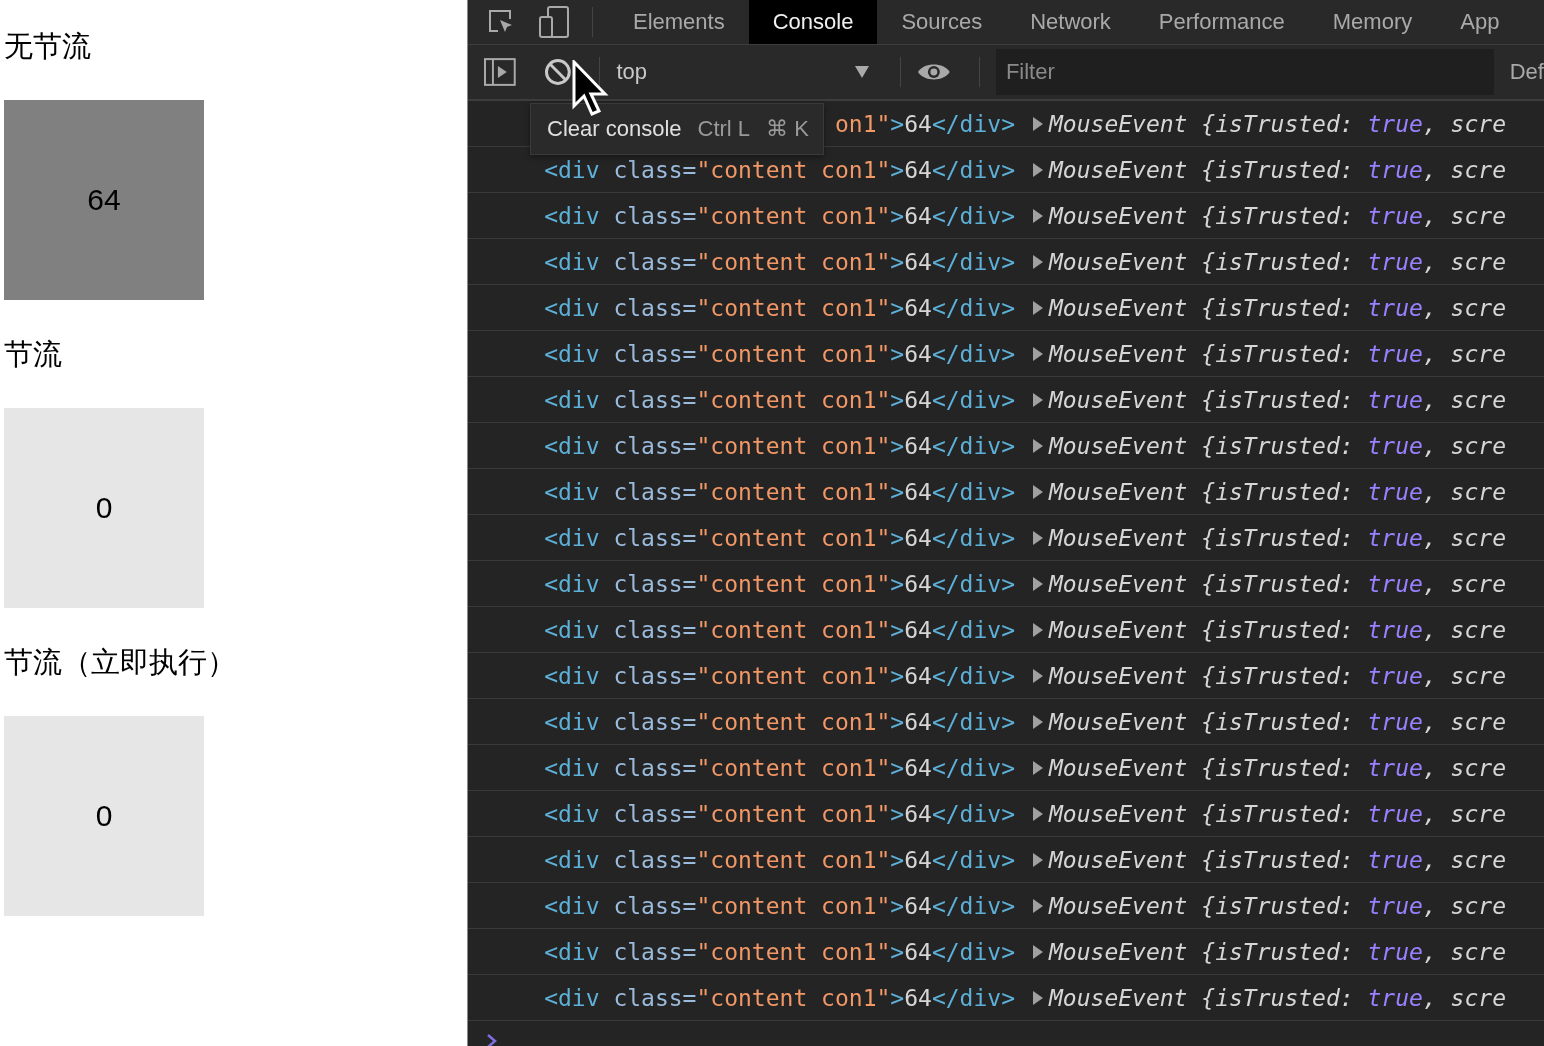  Describe the element at coordinates (104, 200) in the screenshot. I see `counter-box: 64` at that location.